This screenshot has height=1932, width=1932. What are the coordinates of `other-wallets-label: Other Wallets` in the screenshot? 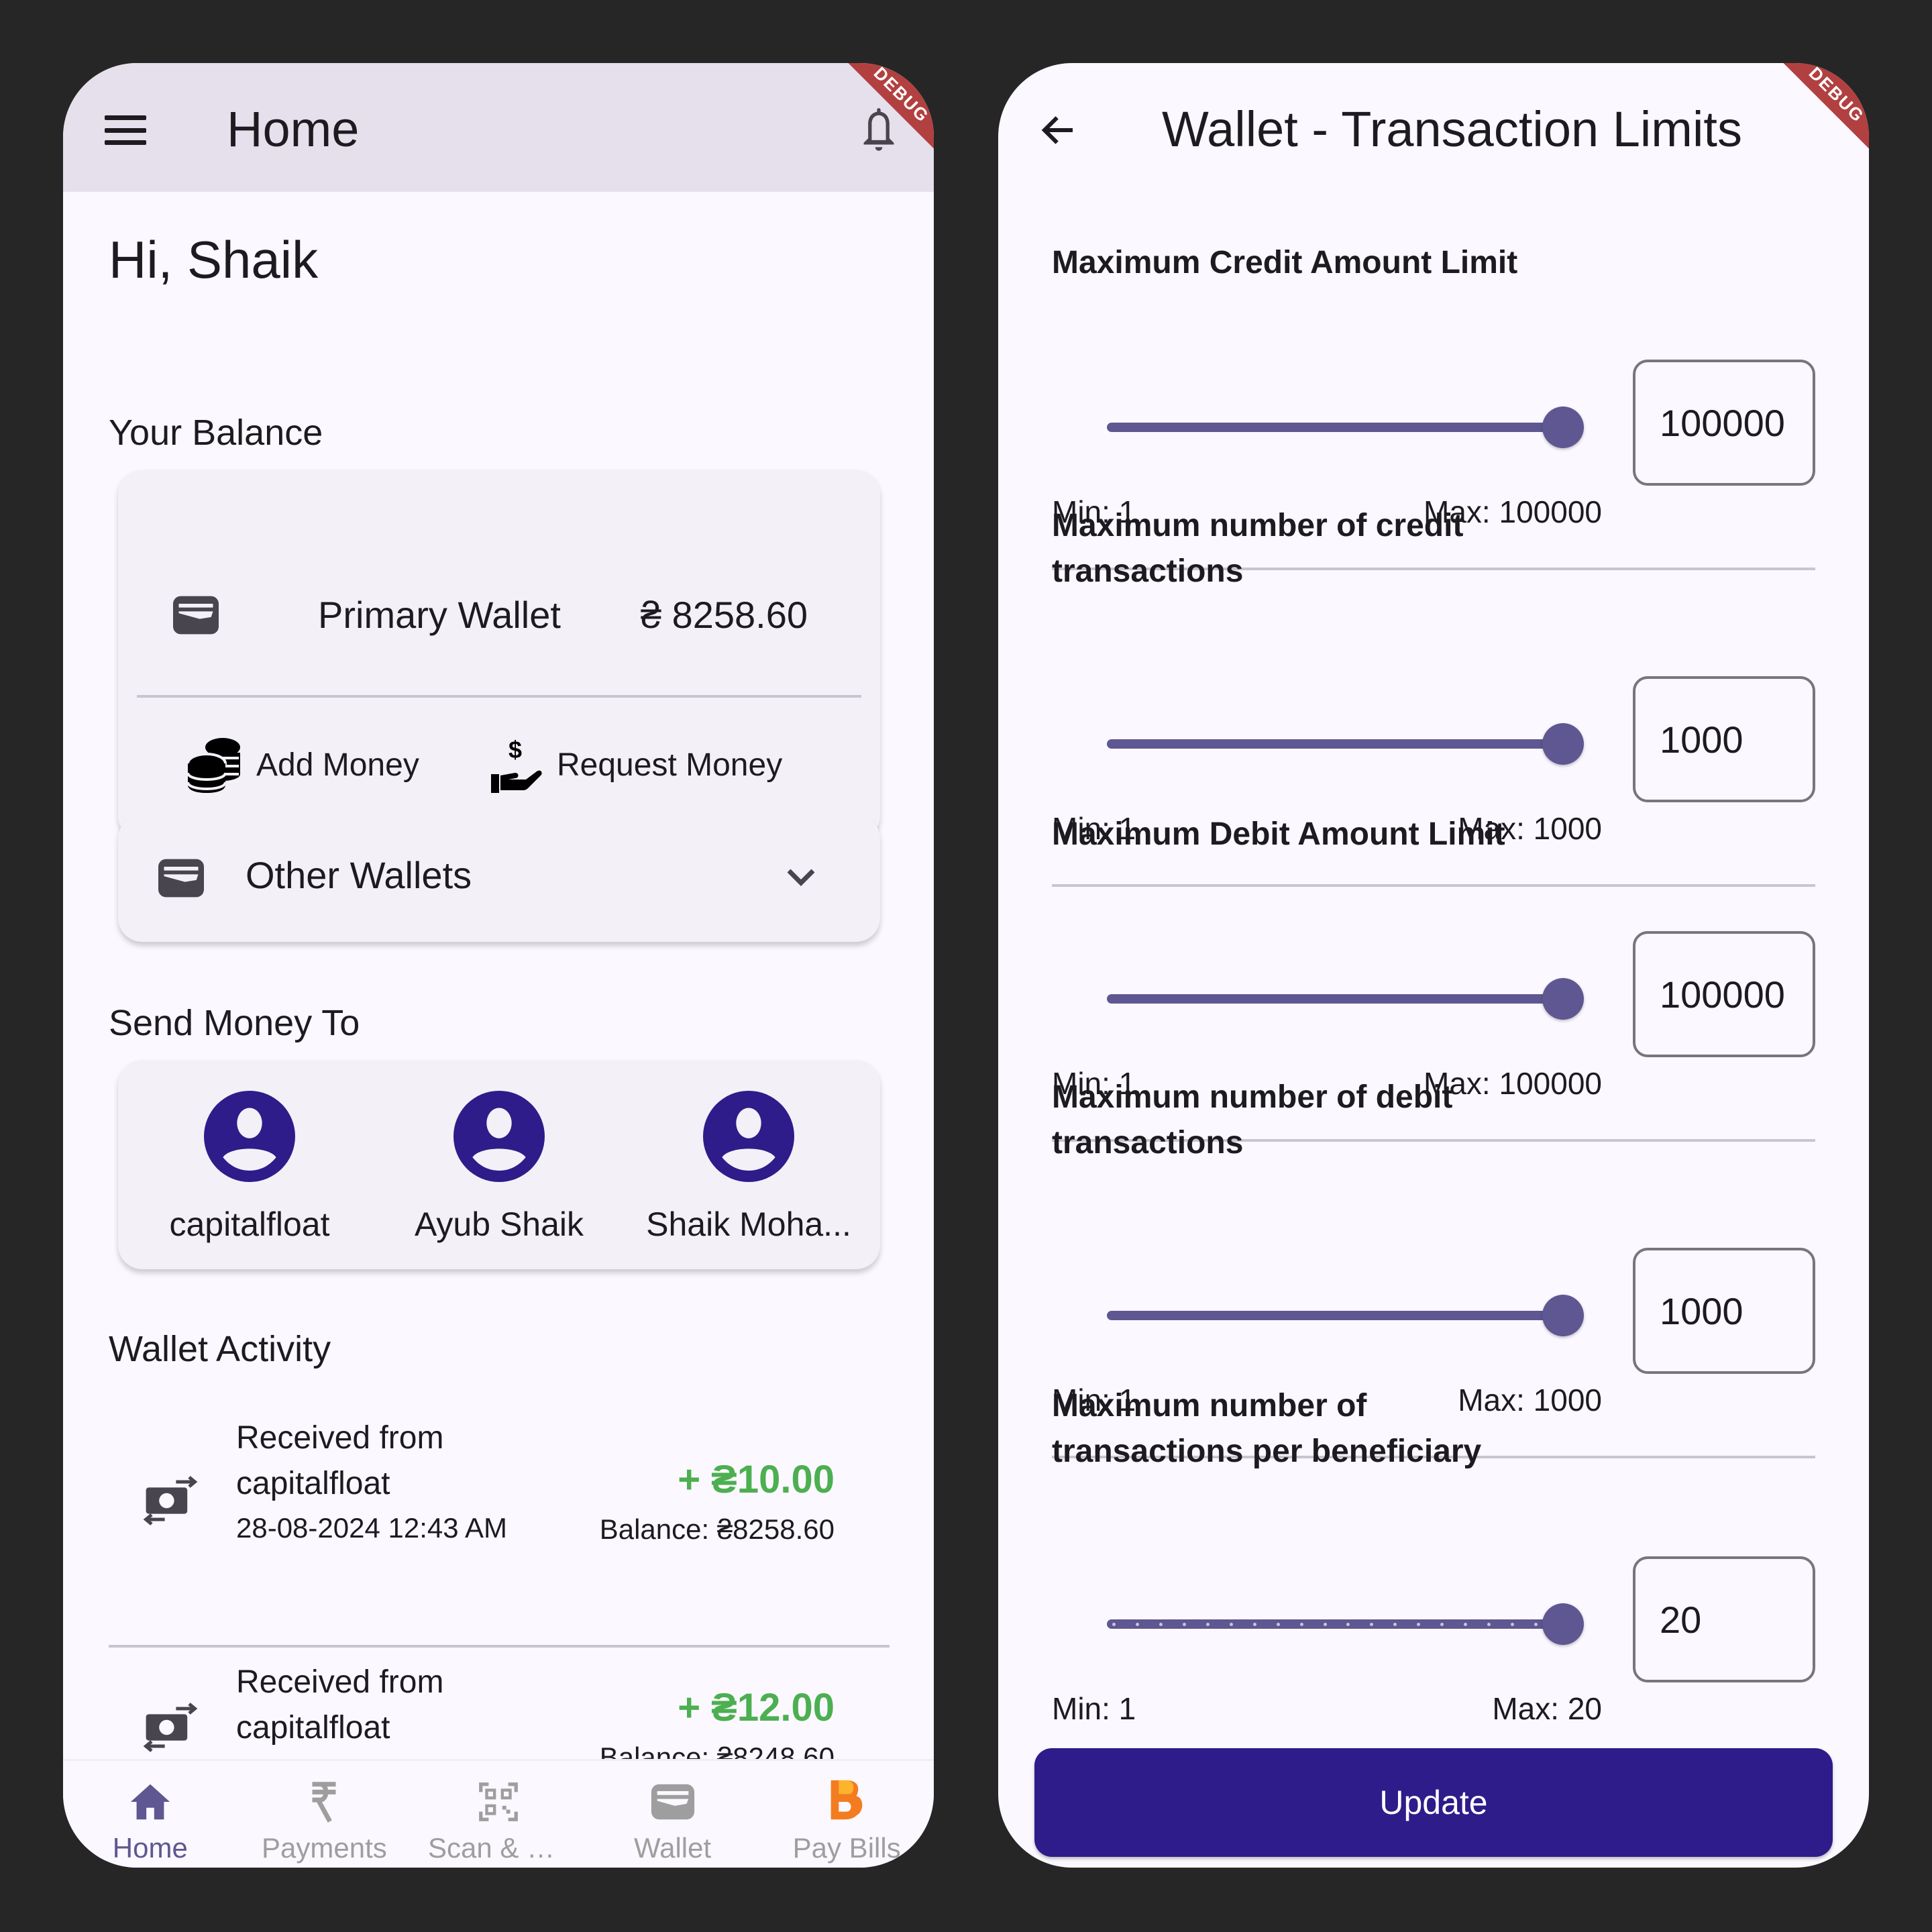 It's located at (359, 875).